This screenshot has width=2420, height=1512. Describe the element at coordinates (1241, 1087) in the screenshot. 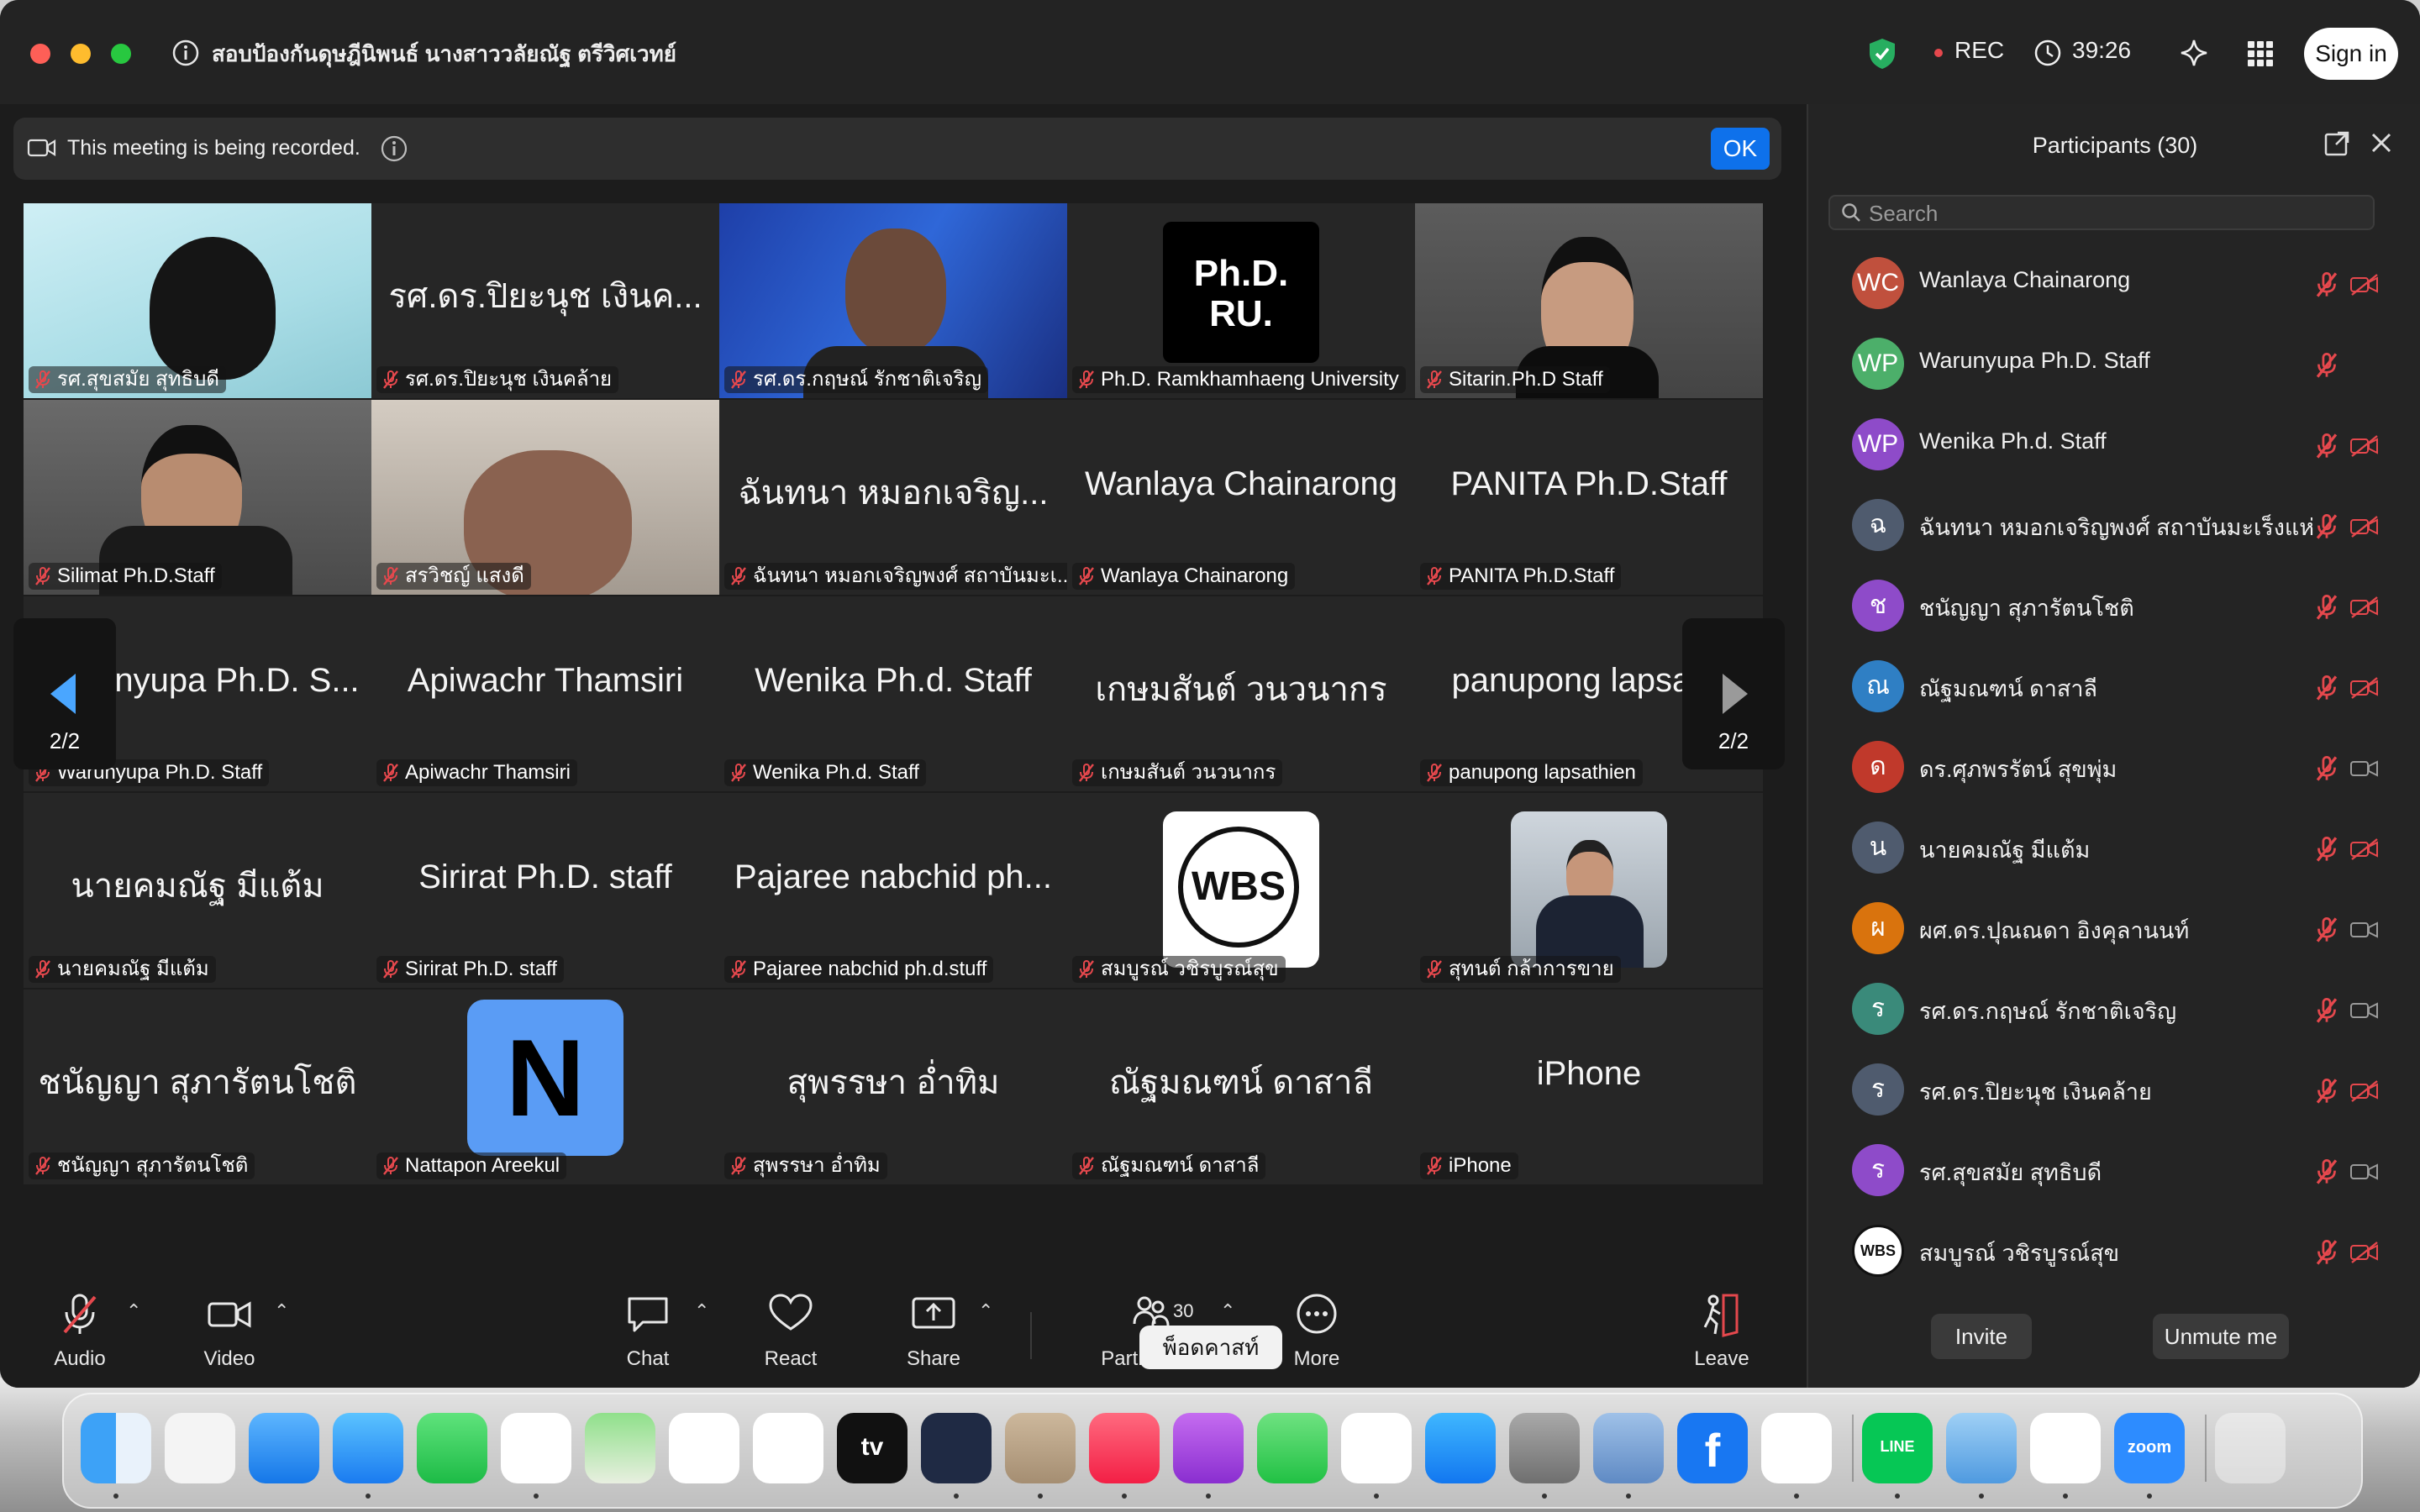

I see `video-tile: ณัฐมณฑน์ ดาสาลี ณัฐมณฑน์ ดาสาลี` at that location.